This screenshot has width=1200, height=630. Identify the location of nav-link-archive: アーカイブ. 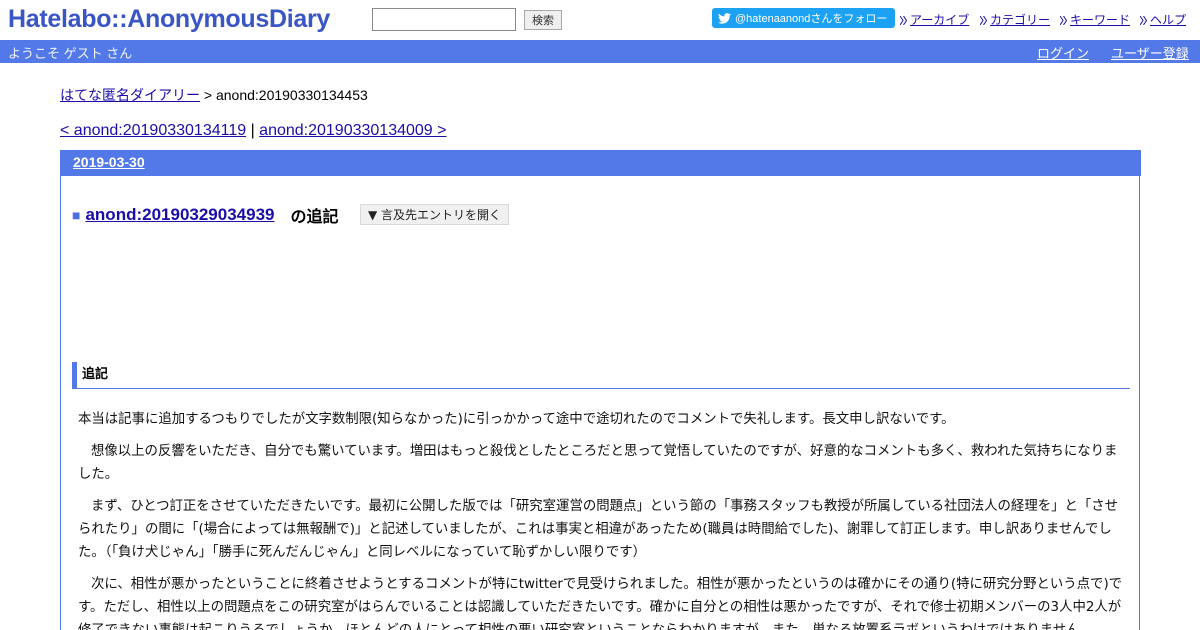
(934, 19).